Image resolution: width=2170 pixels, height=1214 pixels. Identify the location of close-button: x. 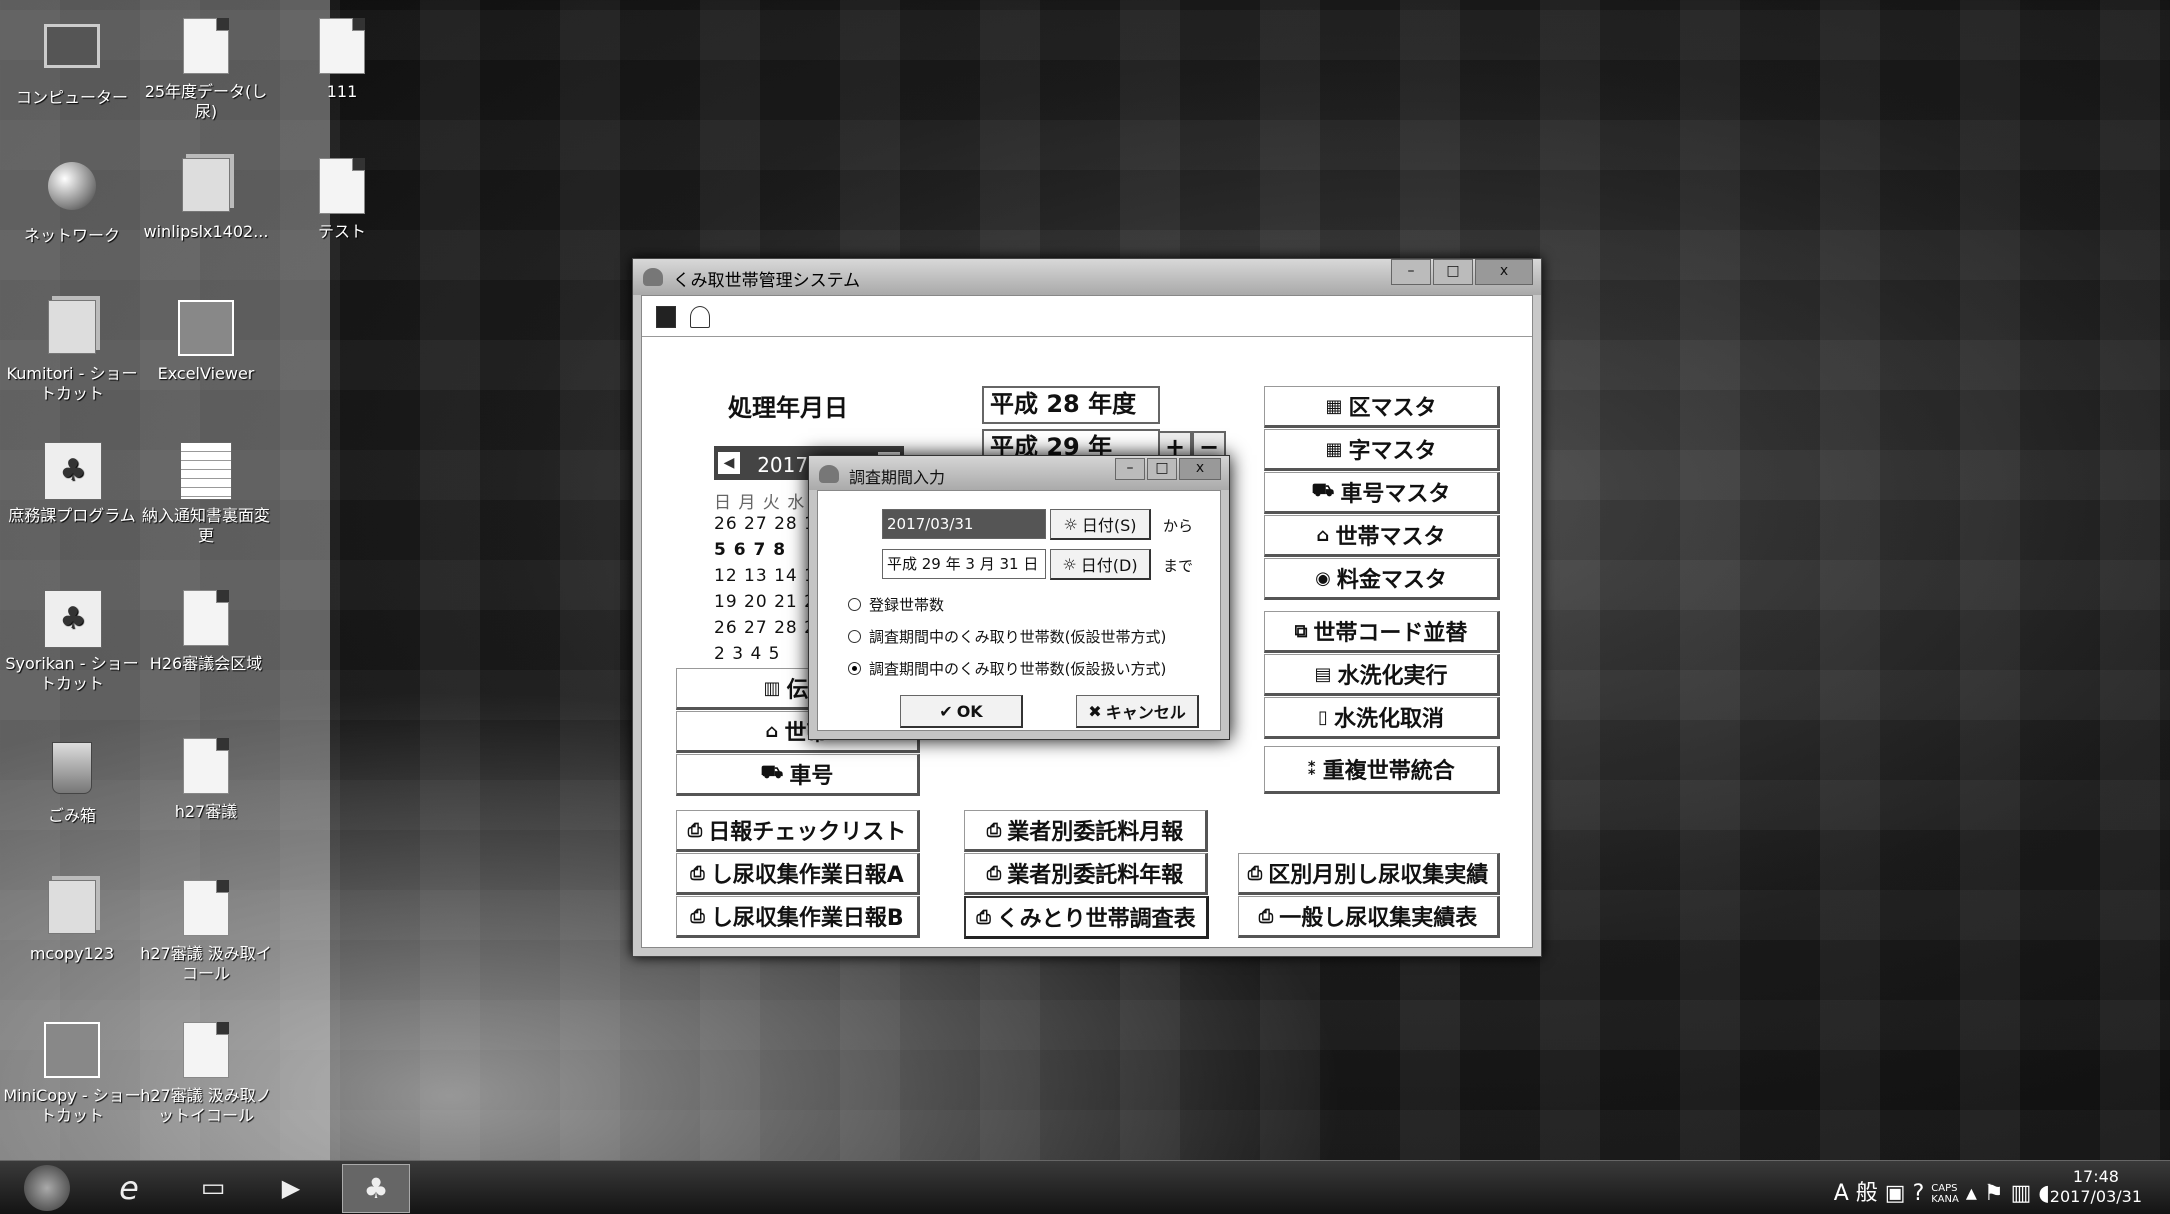
(1504, 272).